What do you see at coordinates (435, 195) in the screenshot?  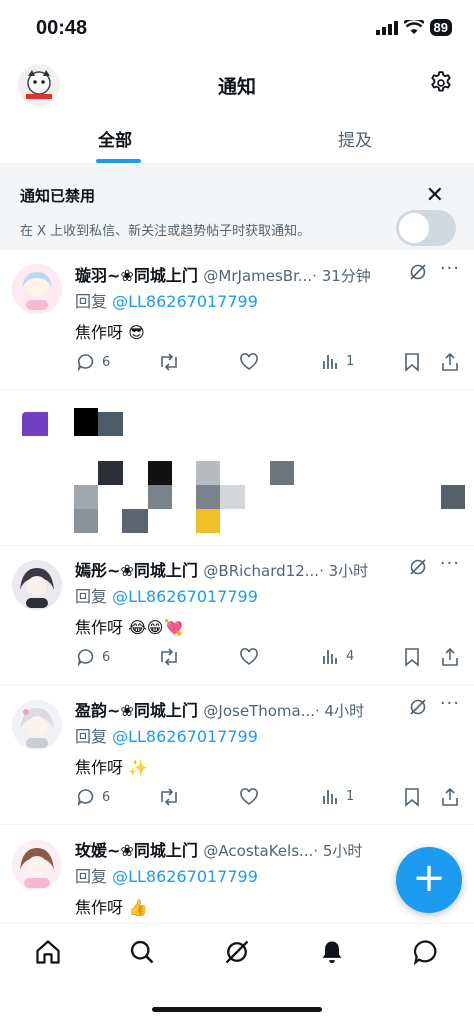 I see `close-icon: ✕` at bounding box center [435, 195].